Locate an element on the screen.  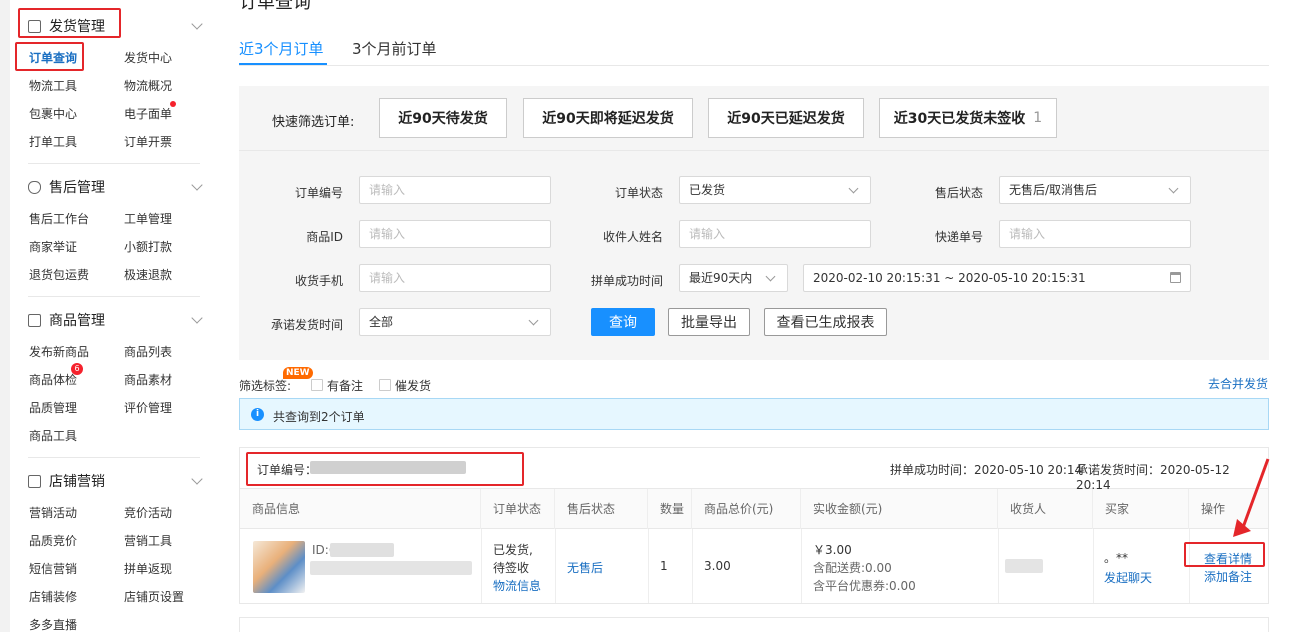
sidebar-item-goods-material: 商品素材 is located at coordinates (148, 379).